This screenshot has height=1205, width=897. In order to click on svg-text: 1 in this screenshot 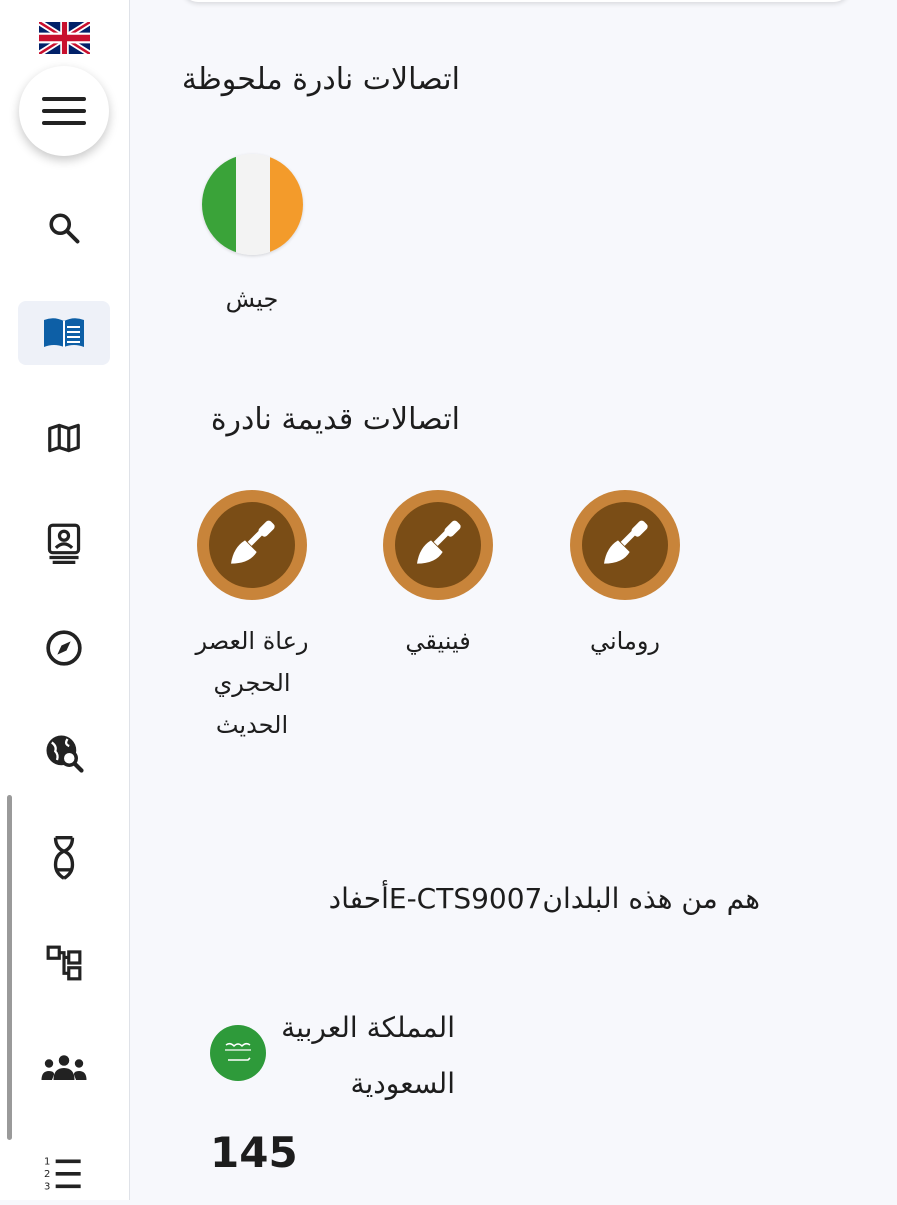, I will do `click(47, 1162)`.